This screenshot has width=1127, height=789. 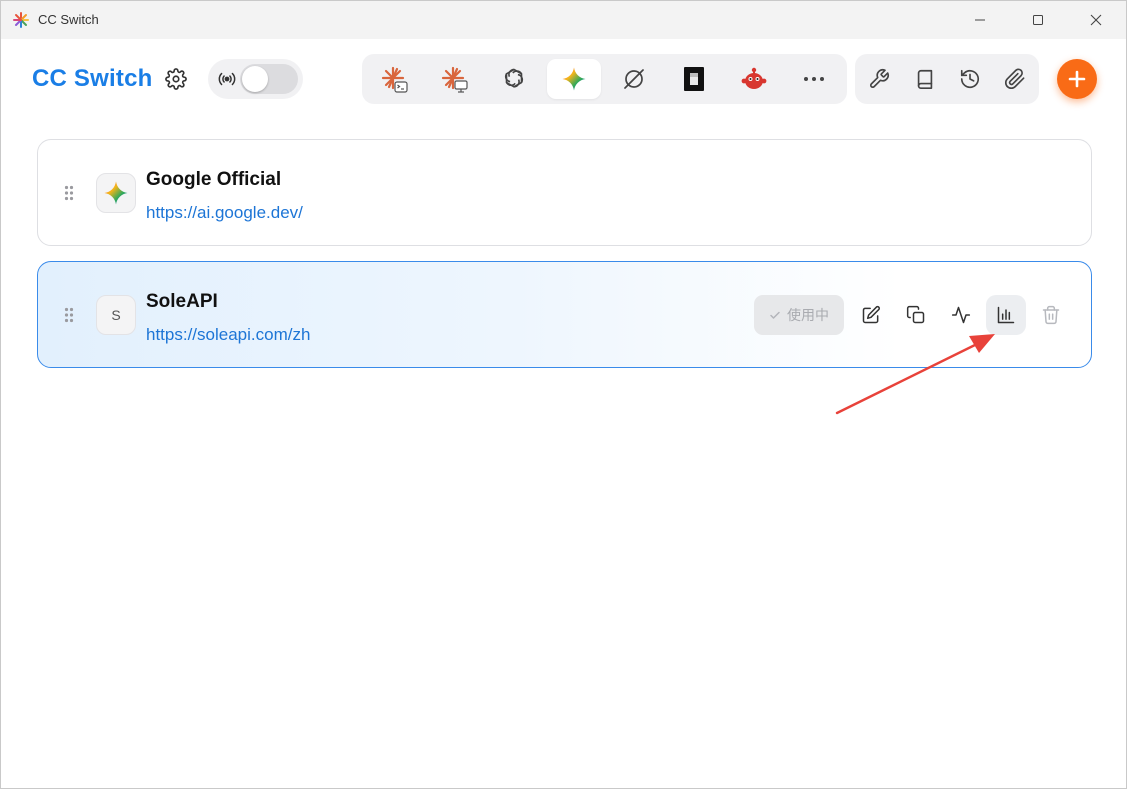 I want to click on copy-icon, so click(x=915, y=314).